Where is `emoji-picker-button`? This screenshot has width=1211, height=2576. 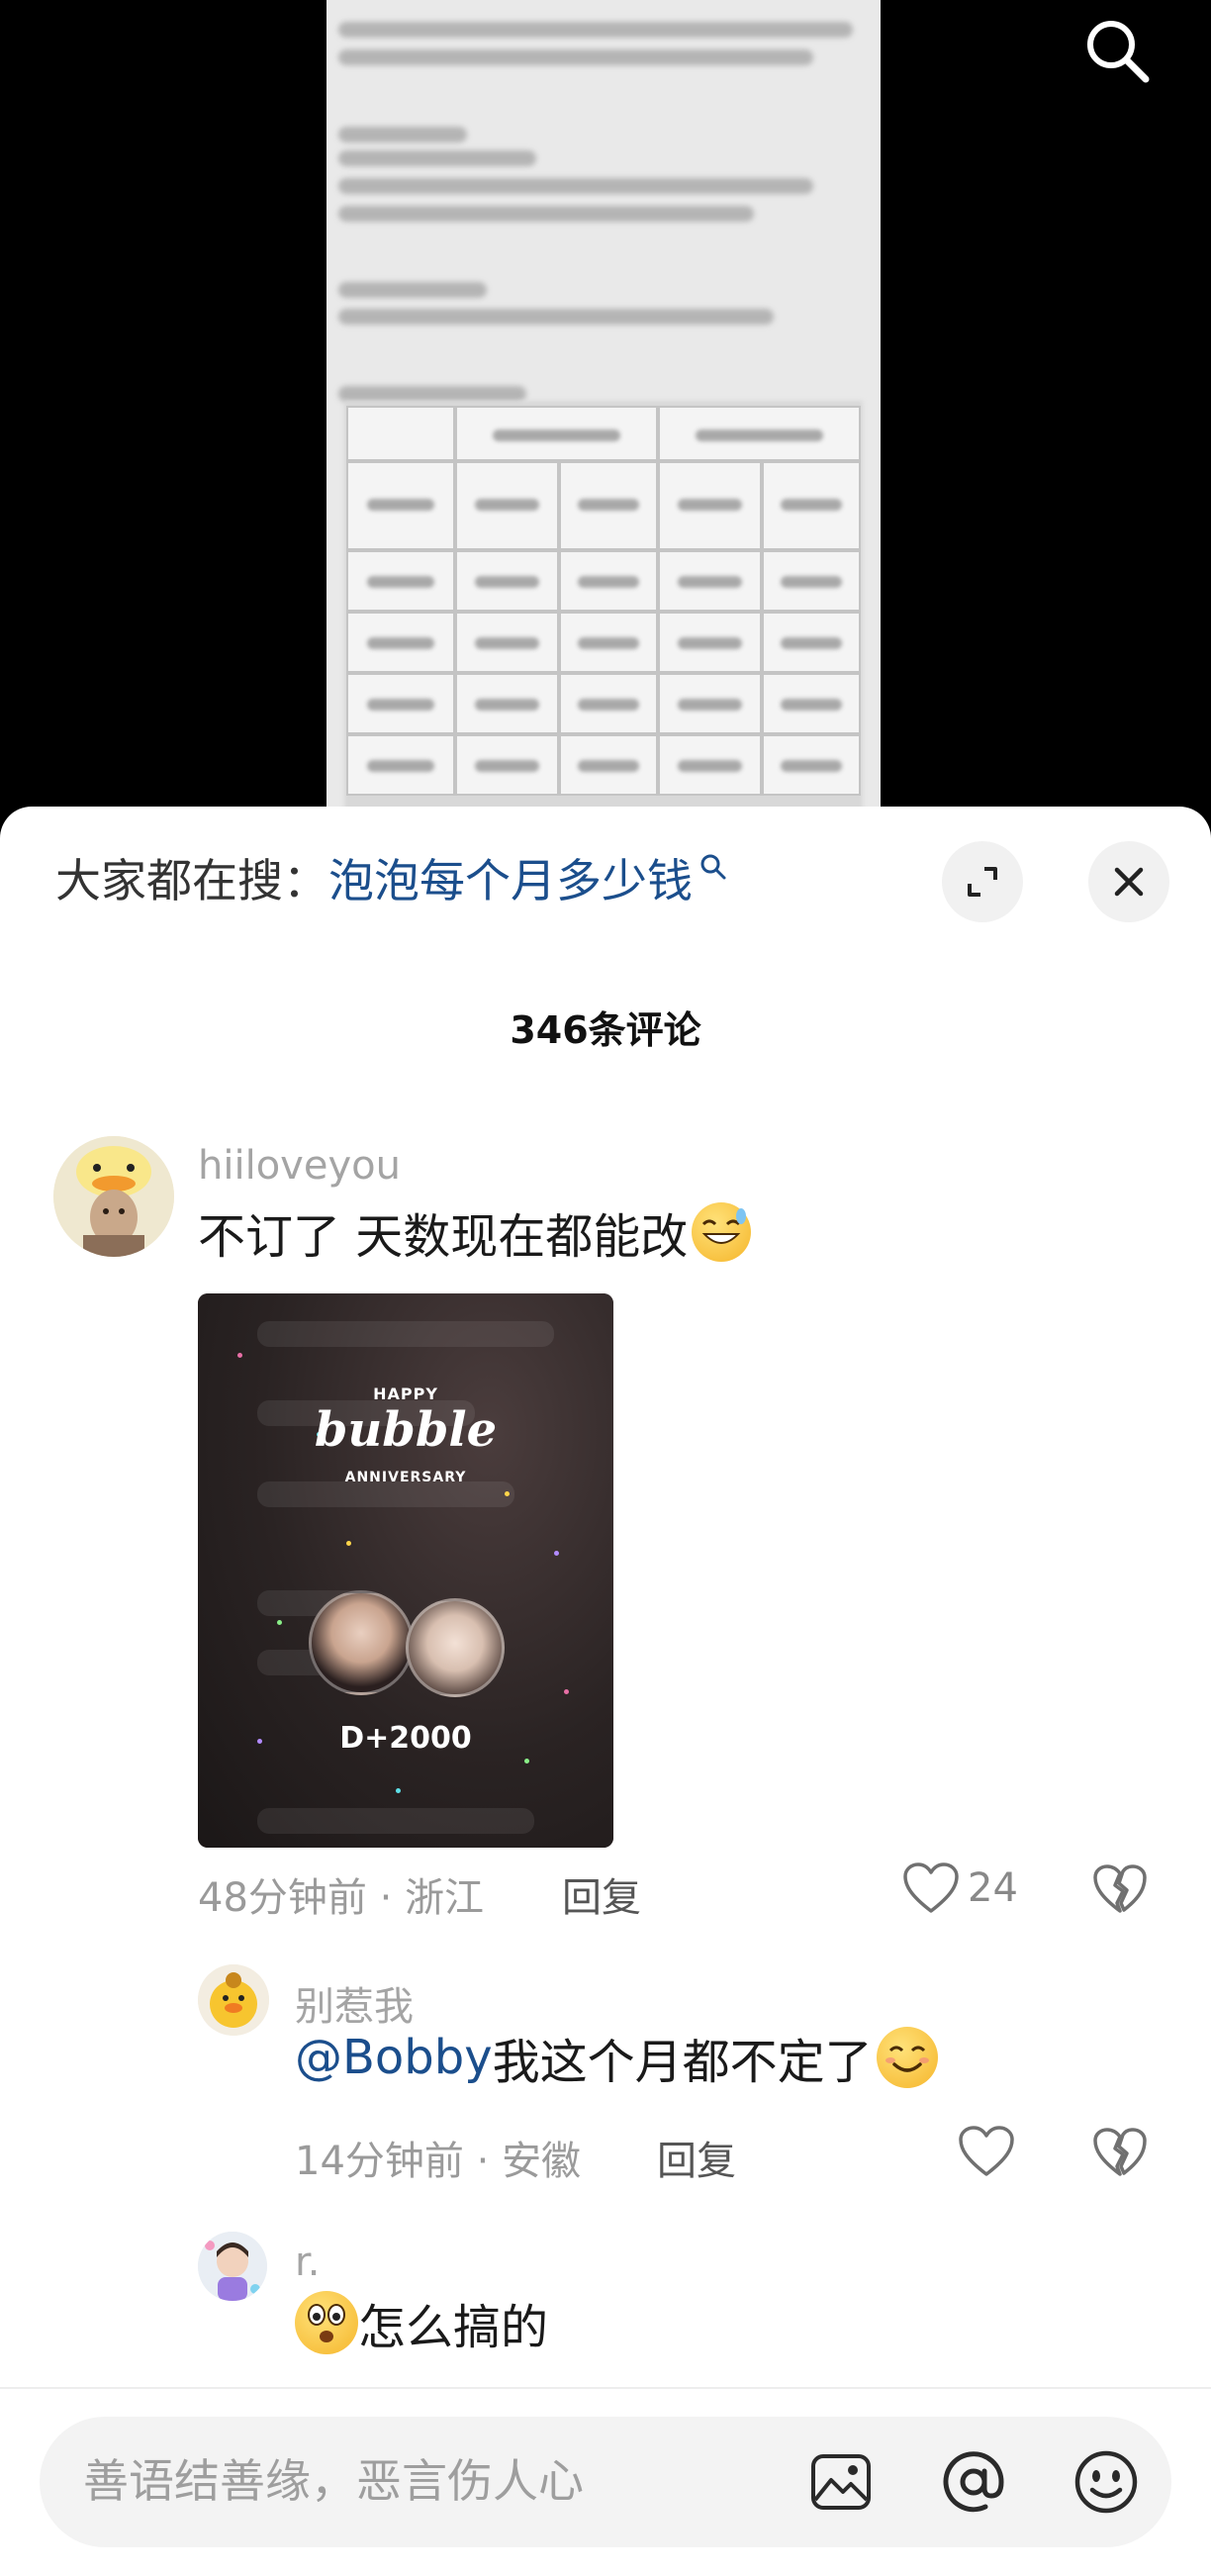 emoji-picker-button is located at coordinates (1106, 2482).